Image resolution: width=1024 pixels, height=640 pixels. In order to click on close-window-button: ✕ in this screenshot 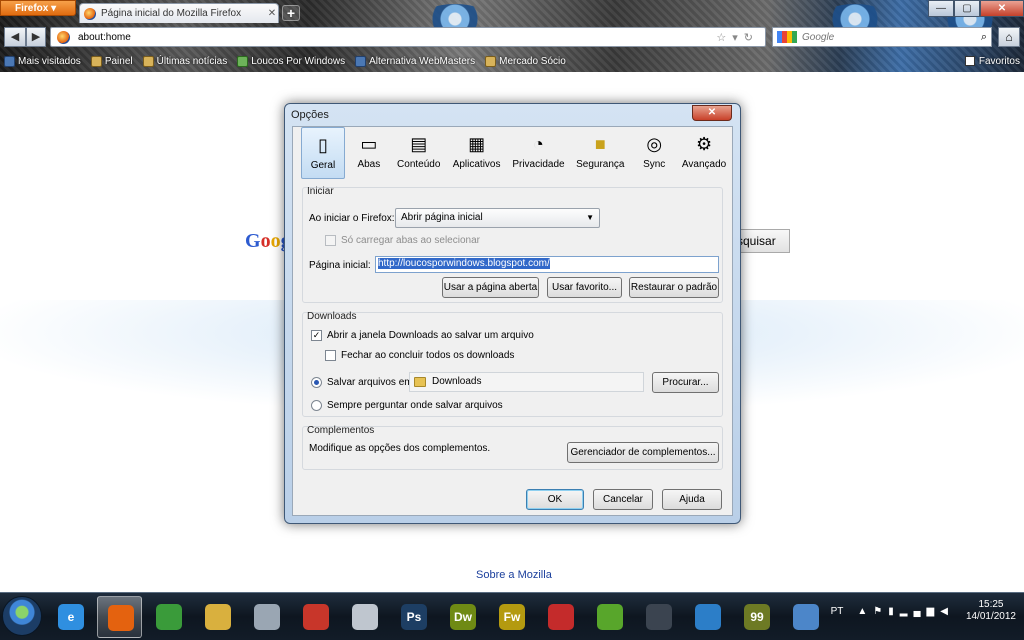, I will do `click(1002, 8)`.